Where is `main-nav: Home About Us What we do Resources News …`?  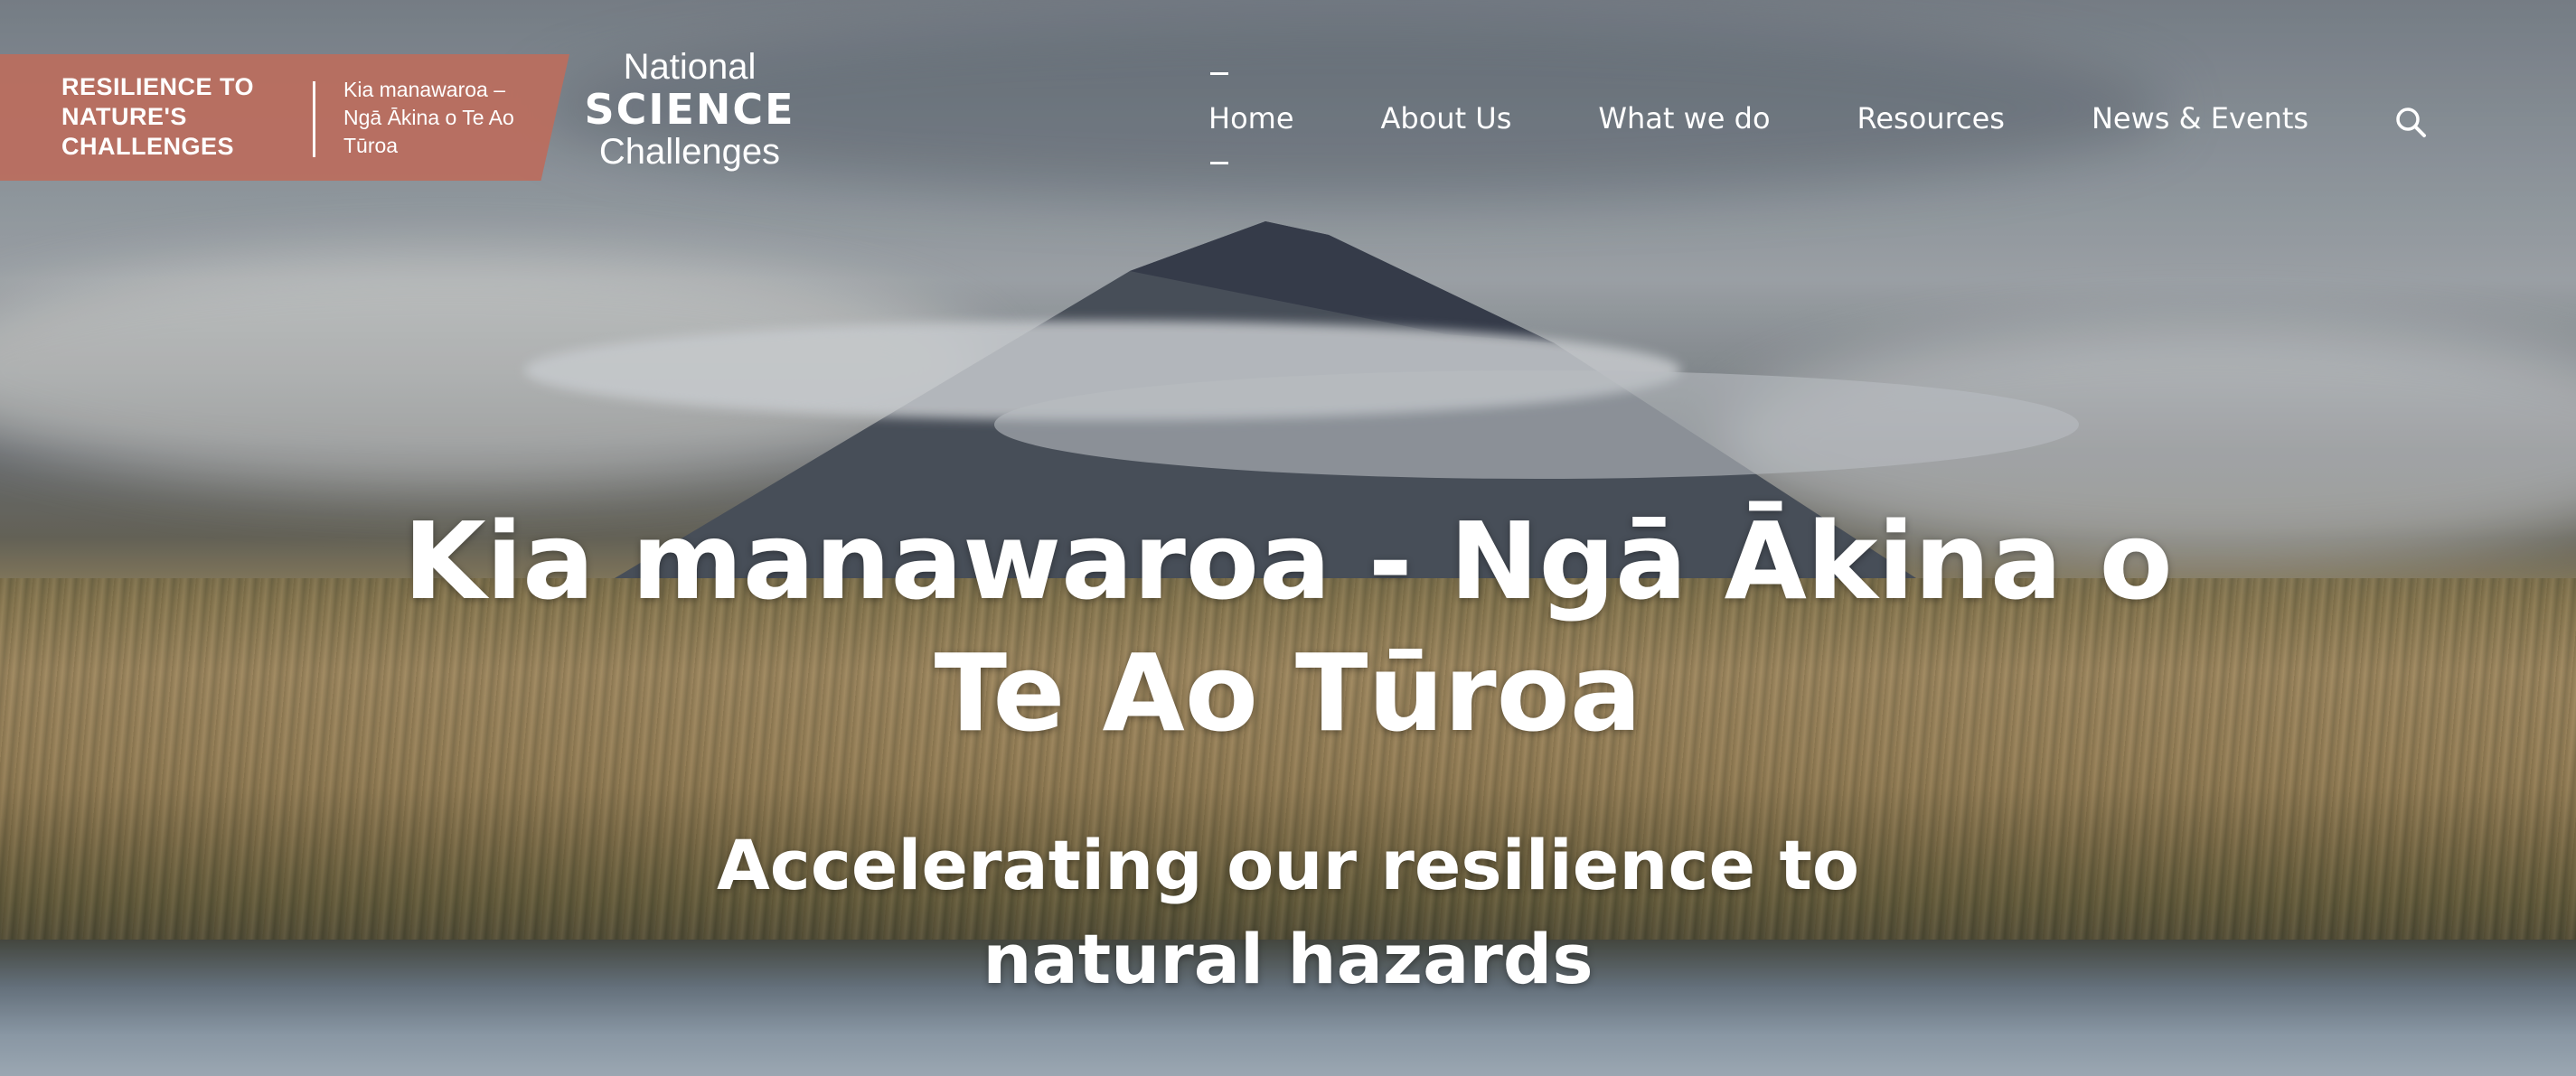
main-nav: Home About Us What we do Resources News … is located at coordinates (1802, 118).